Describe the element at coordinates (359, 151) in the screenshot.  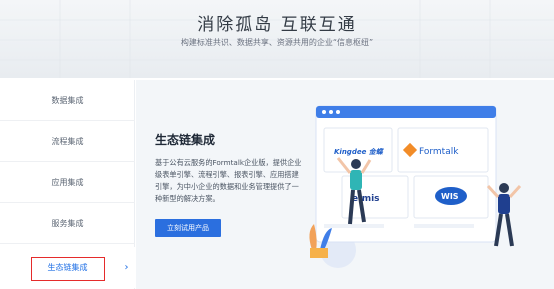
I see `kingdee-logo: Kingdee 金蝶` at that location.